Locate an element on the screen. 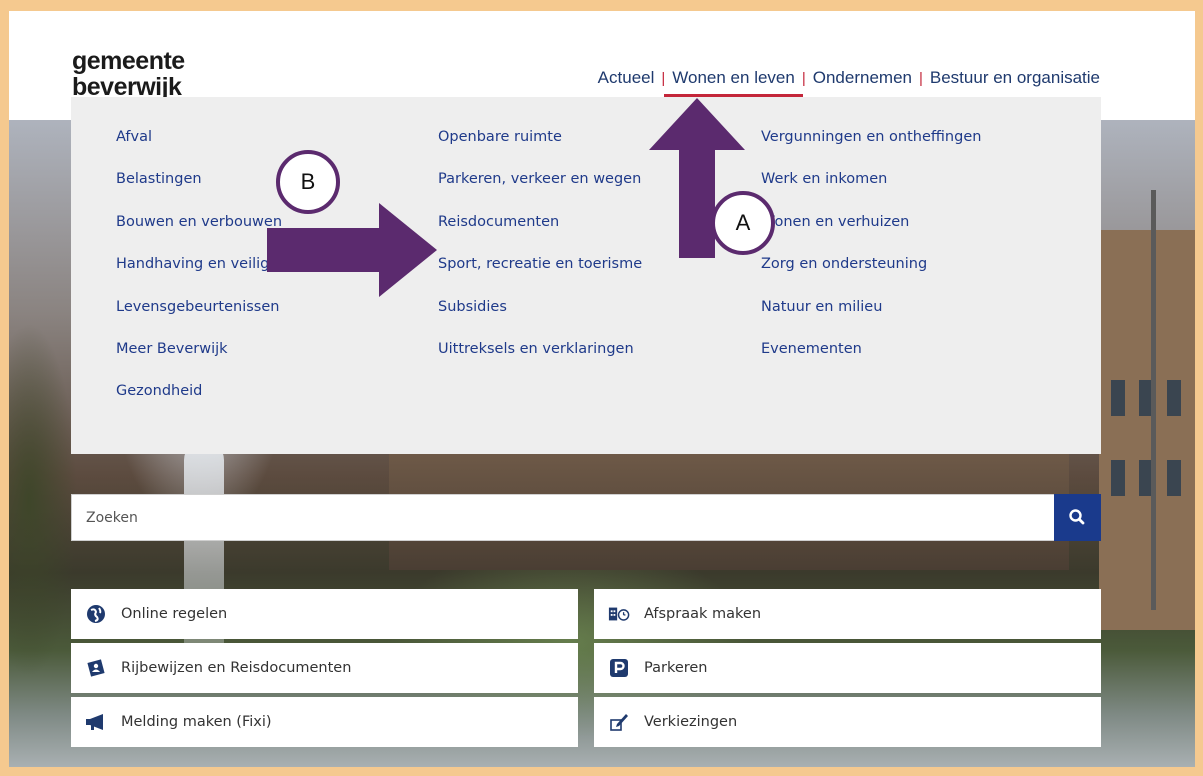 This screenshot has height=776, width=1203. quicklink-afspraak-maken: Afspraak maken is located at coordinates (847, 614).